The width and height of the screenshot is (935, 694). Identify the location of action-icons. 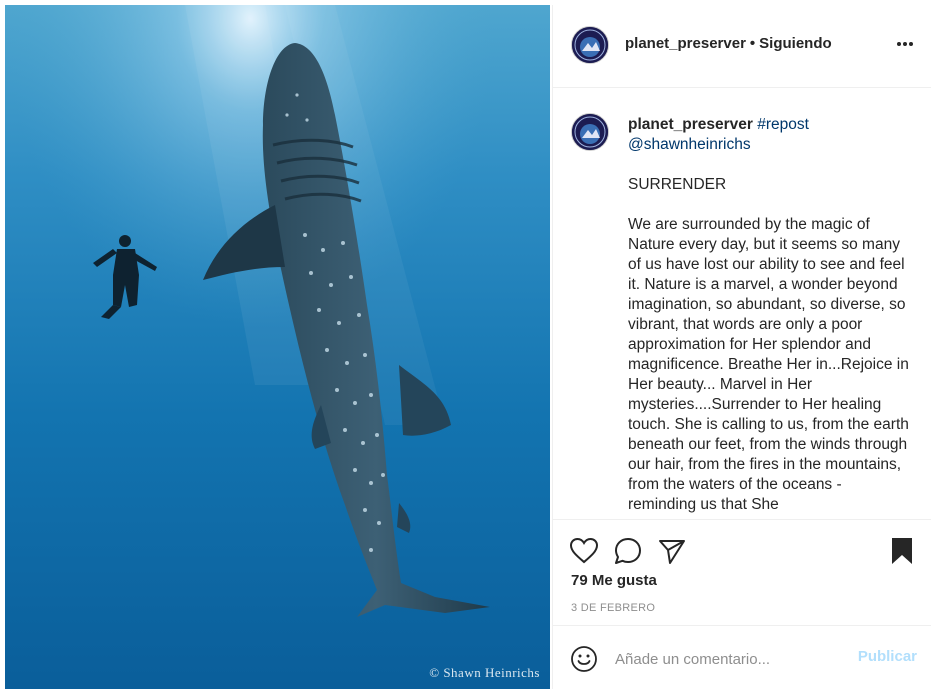
(744, 551).